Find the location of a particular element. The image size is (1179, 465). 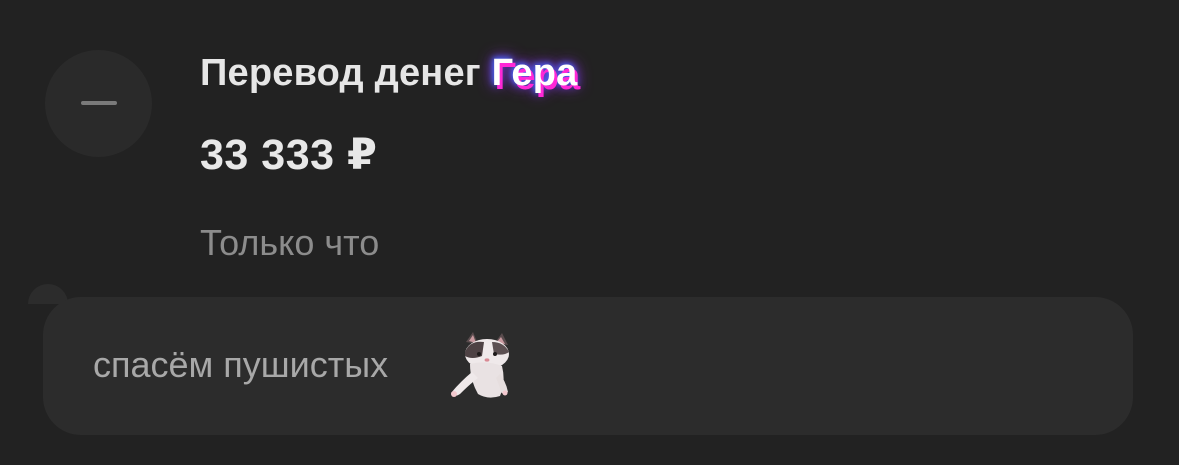

transfer-timestamp: Только что is located at coordinates (290, 242).